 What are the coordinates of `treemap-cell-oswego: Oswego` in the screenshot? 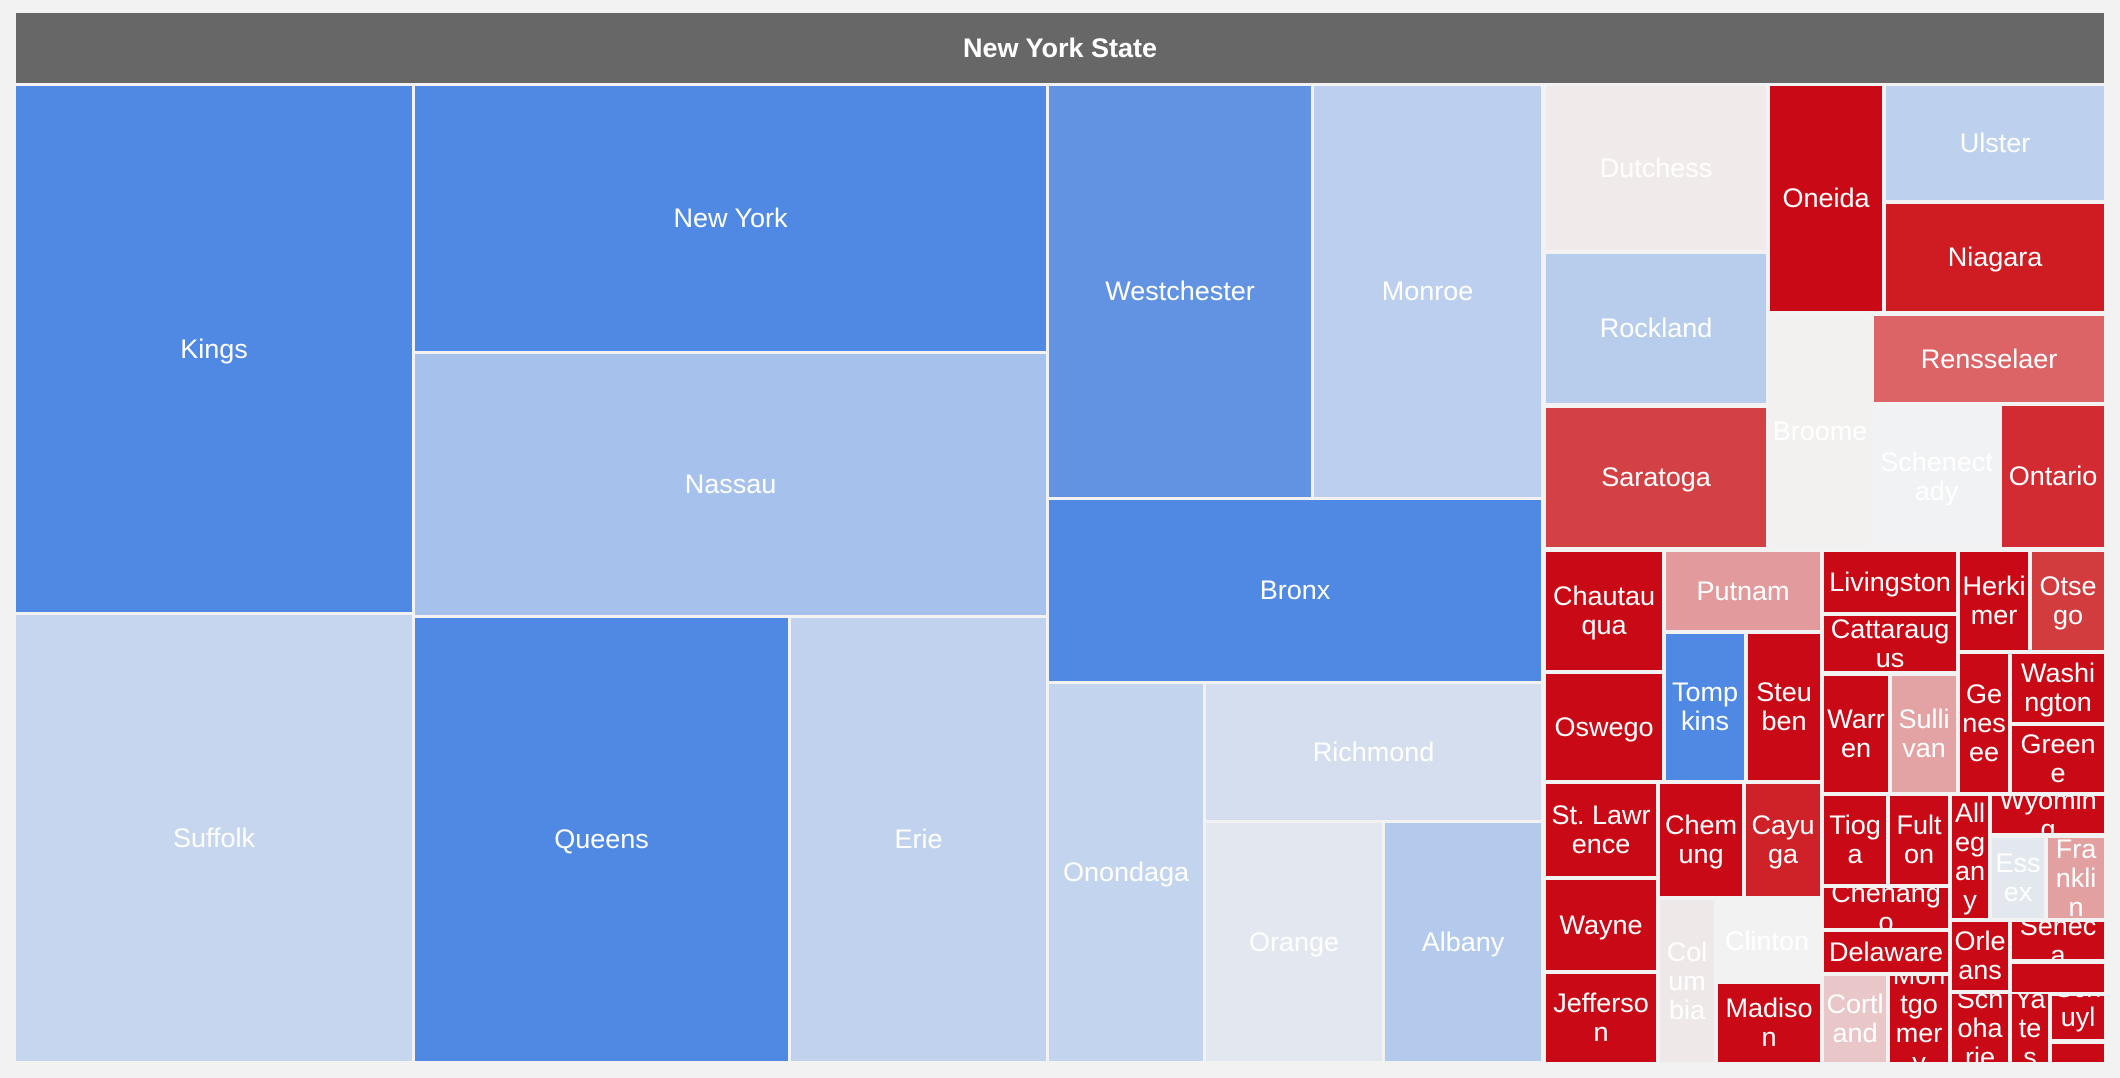 It's located at (1604, 727).